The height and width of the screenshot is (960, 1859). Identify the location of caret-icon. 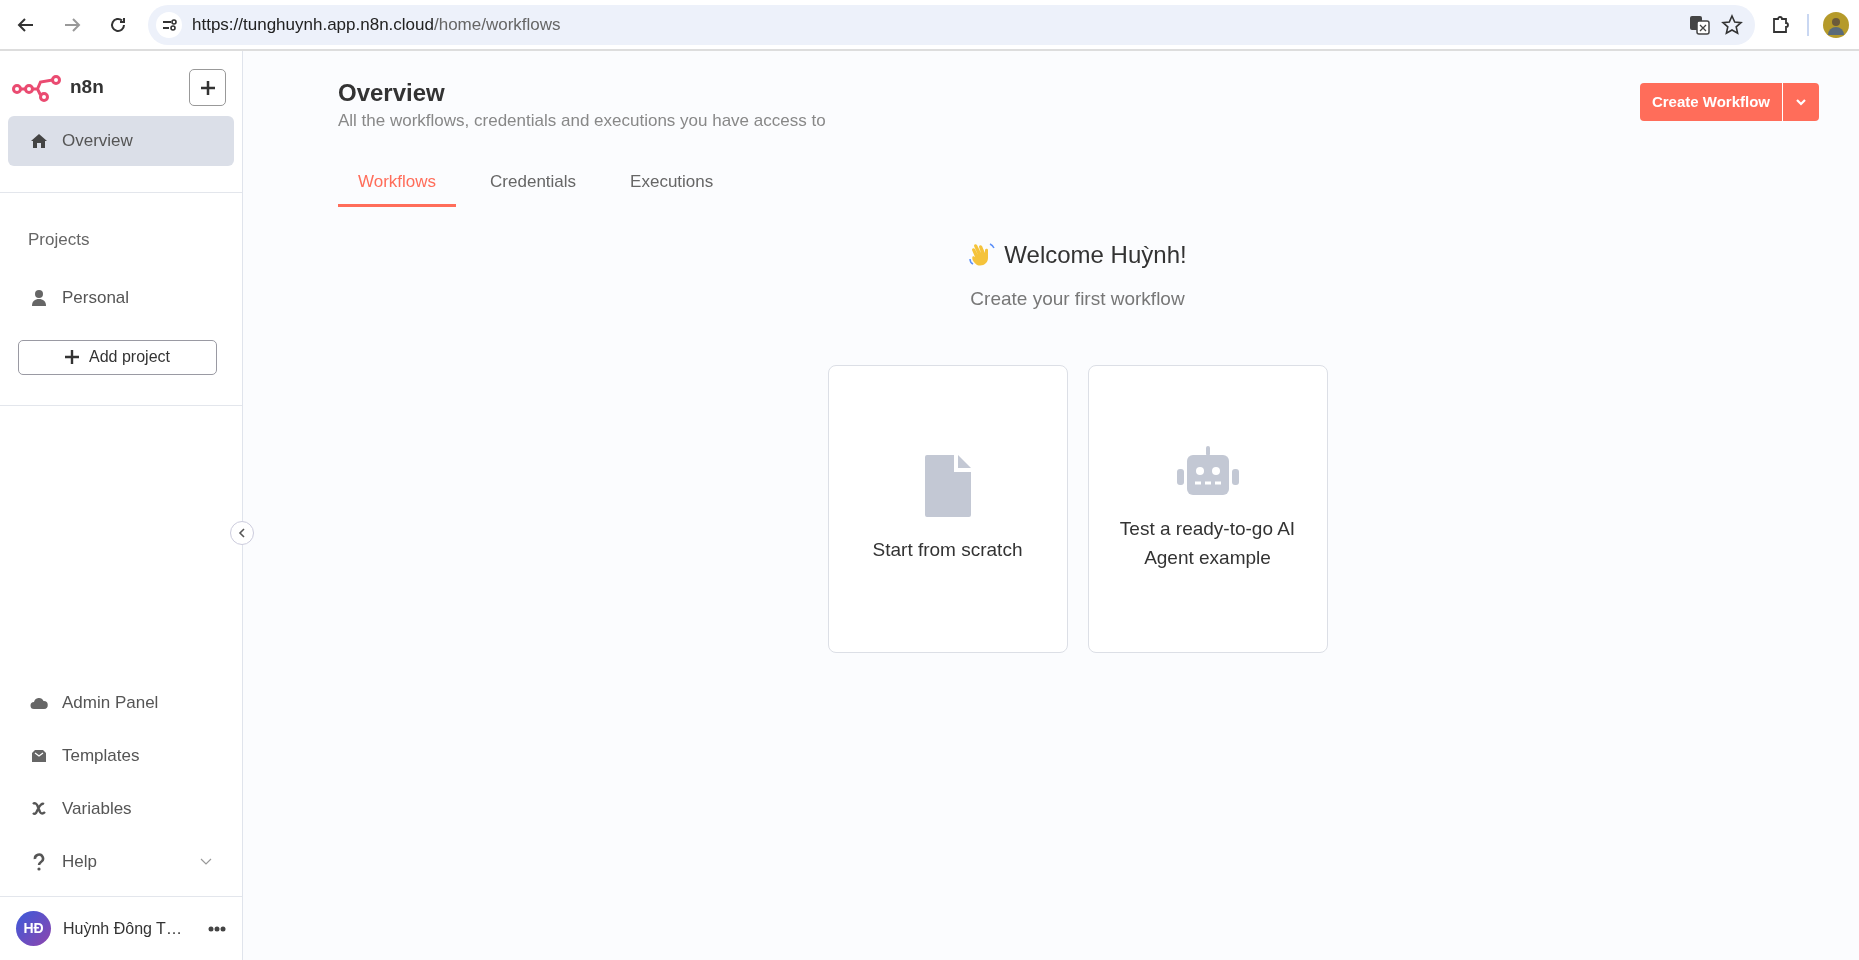
(1801, 102).